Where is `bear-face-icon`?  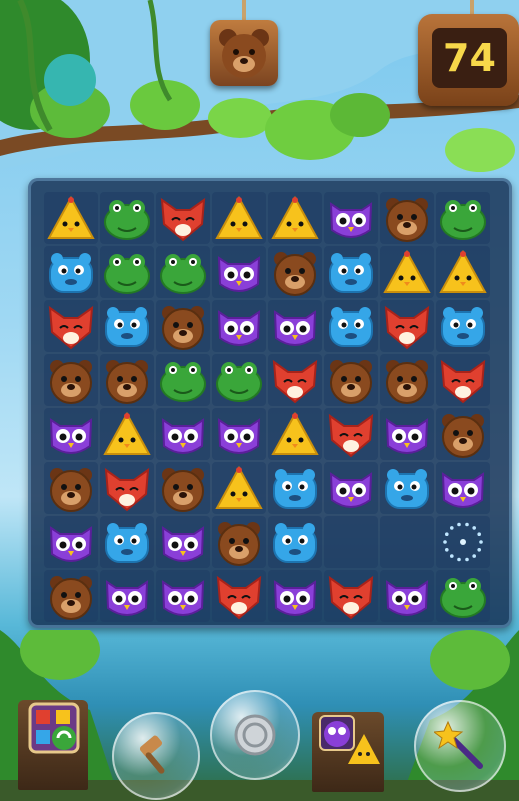
bear-face-icon is located at coordinates (244, 53).